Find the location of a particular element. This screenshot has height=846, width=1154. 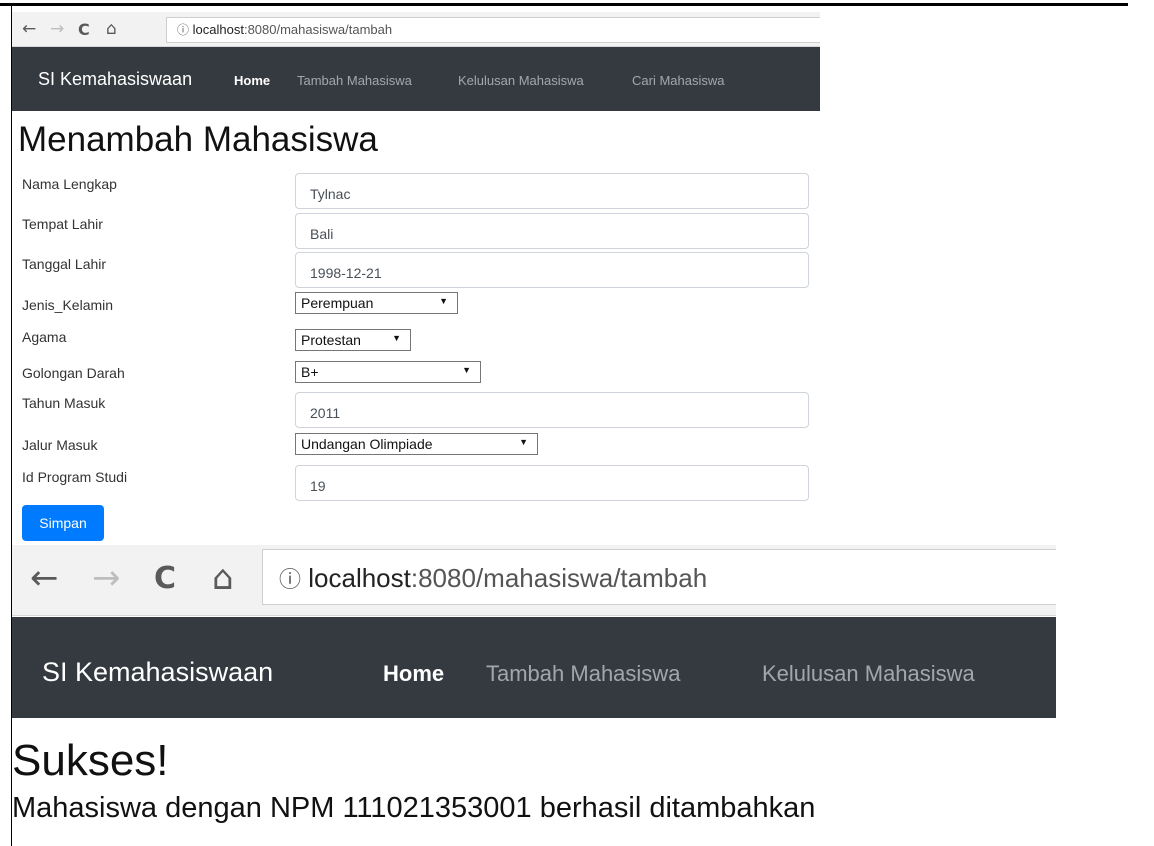

agama-select: Protestan ▼ is located at coordinates (353, 340).